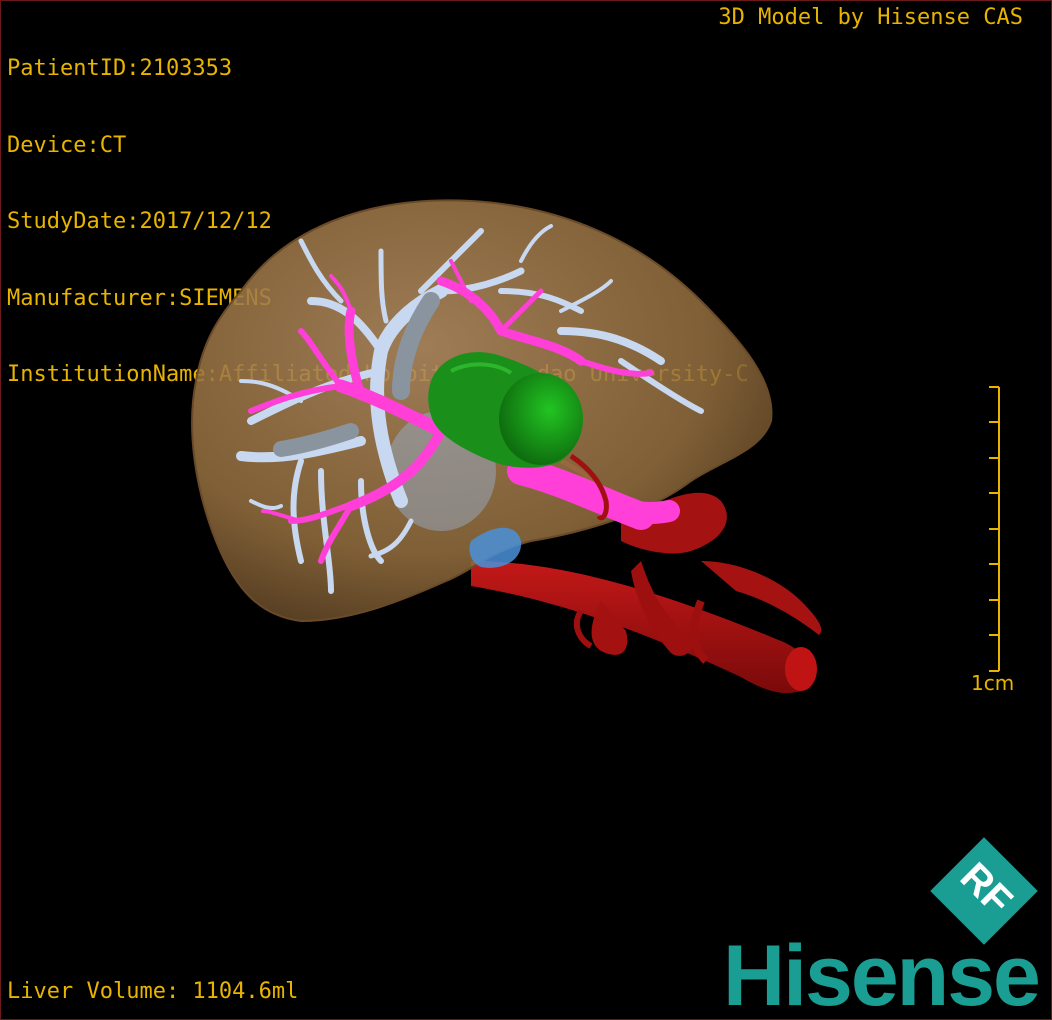 The image size is (1052, 1020). What do you see at coordinates (153, 991) in the screenshot?
I see `liver-volume-text: Liver Volume: 1104.6ml` at bounding box center [153, 991].